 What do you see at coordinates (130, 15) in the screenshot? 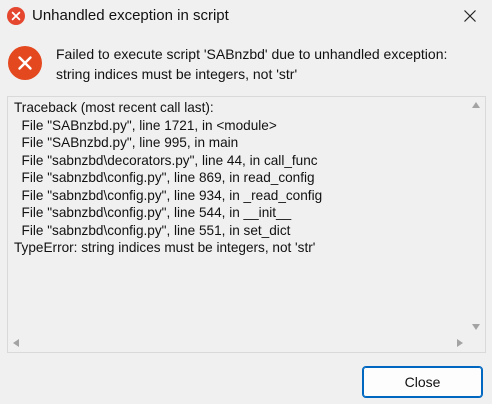
I see `window-title: Unhandled exception in script` at bounding box center [130, 15].